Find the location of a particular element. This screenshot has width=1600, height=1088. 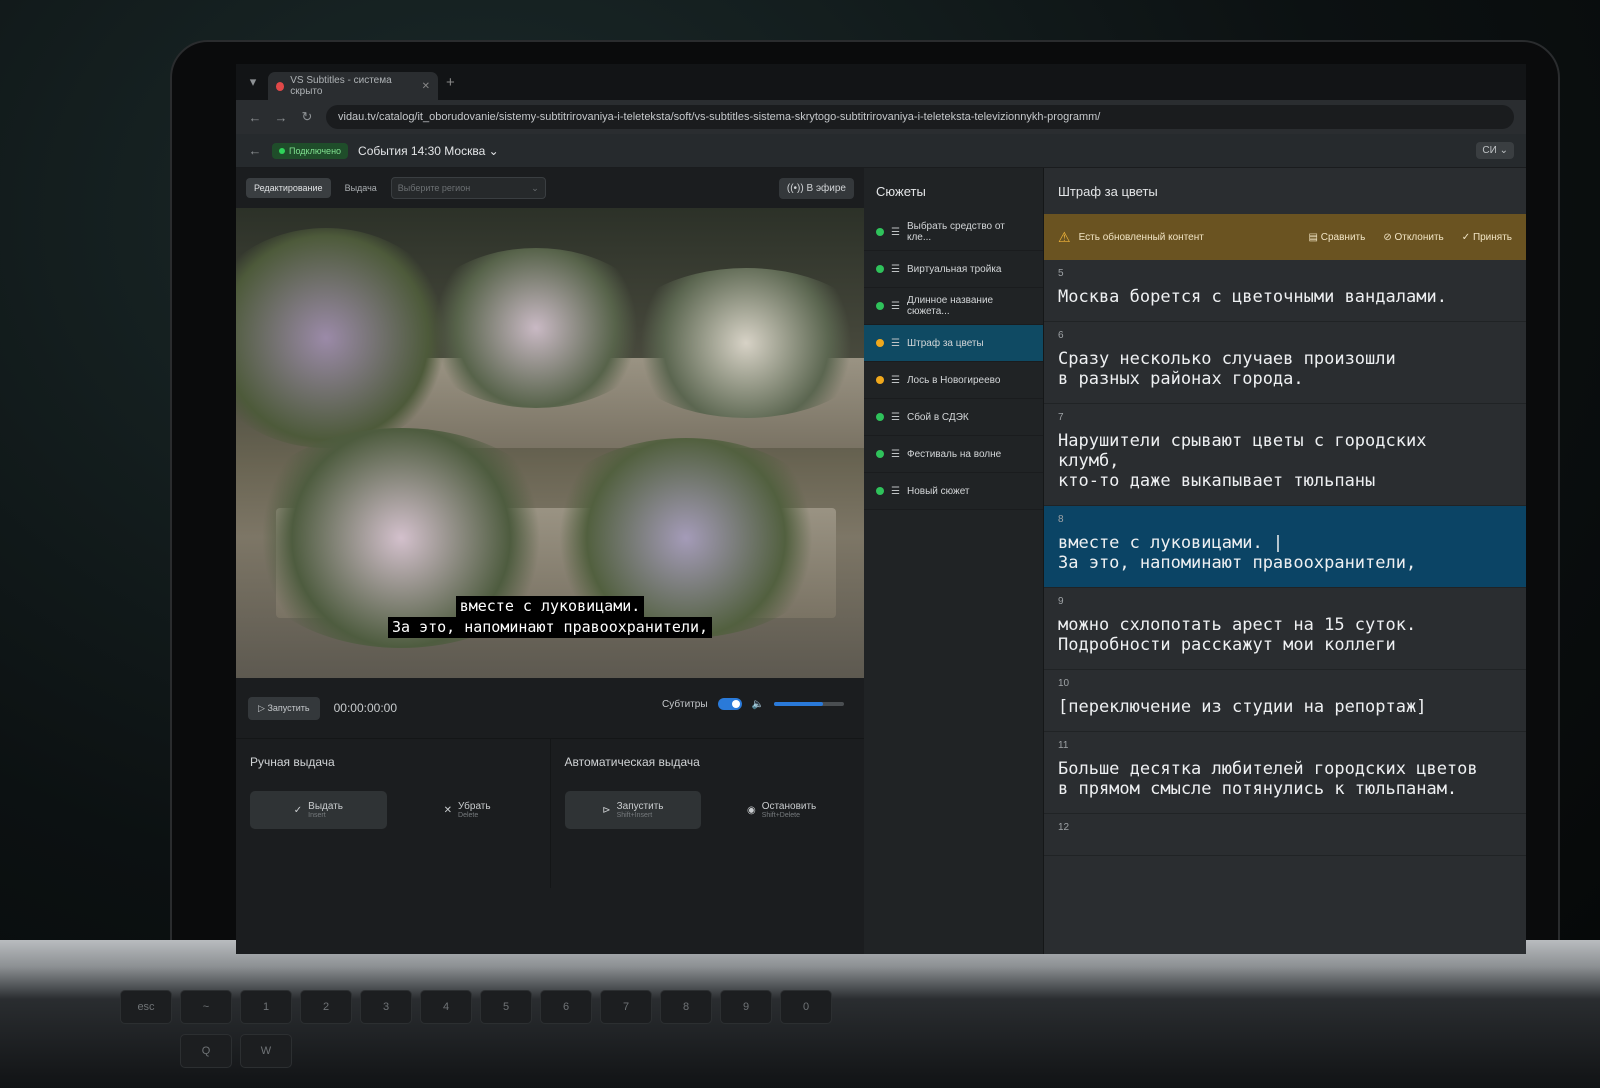

story-item: ☰ Штраф за цветы is located at coordinates (953, 343).